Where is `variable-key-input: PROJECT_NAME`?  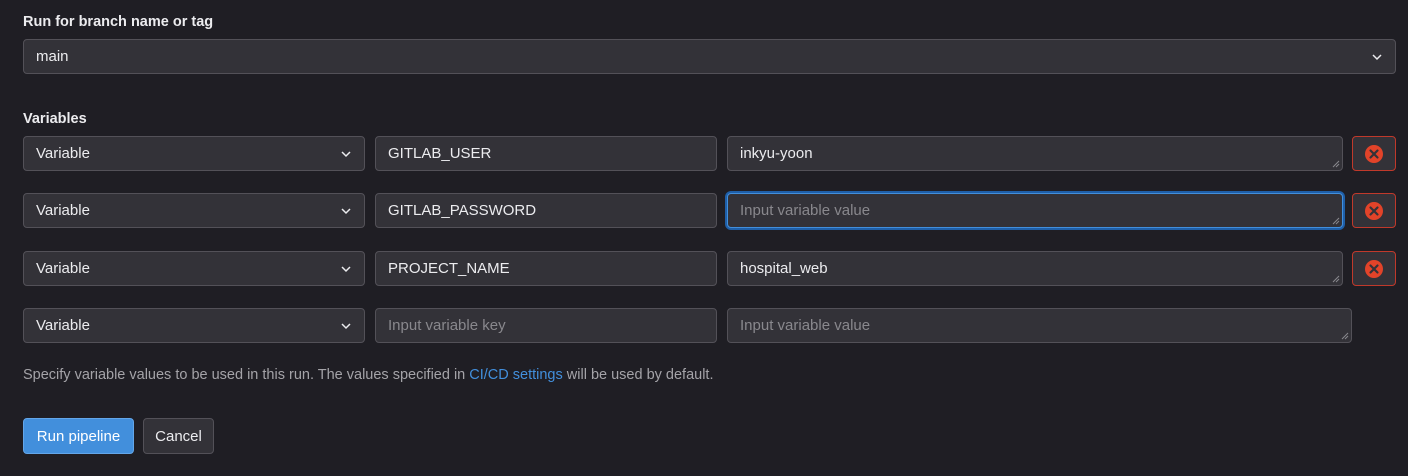 variable-key-input: PROJECT_NAME is located at coordinates (546, 268).